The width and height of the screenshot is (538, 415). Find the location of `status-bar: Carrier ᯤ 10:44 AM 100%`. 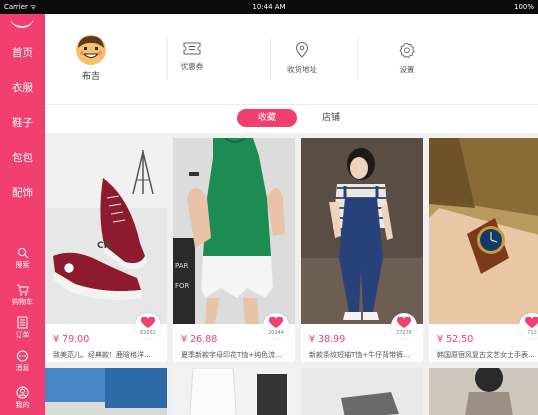

status-bar: Carrier ᯤ 10:44 AM 100% is located at coordinates (269, 7).